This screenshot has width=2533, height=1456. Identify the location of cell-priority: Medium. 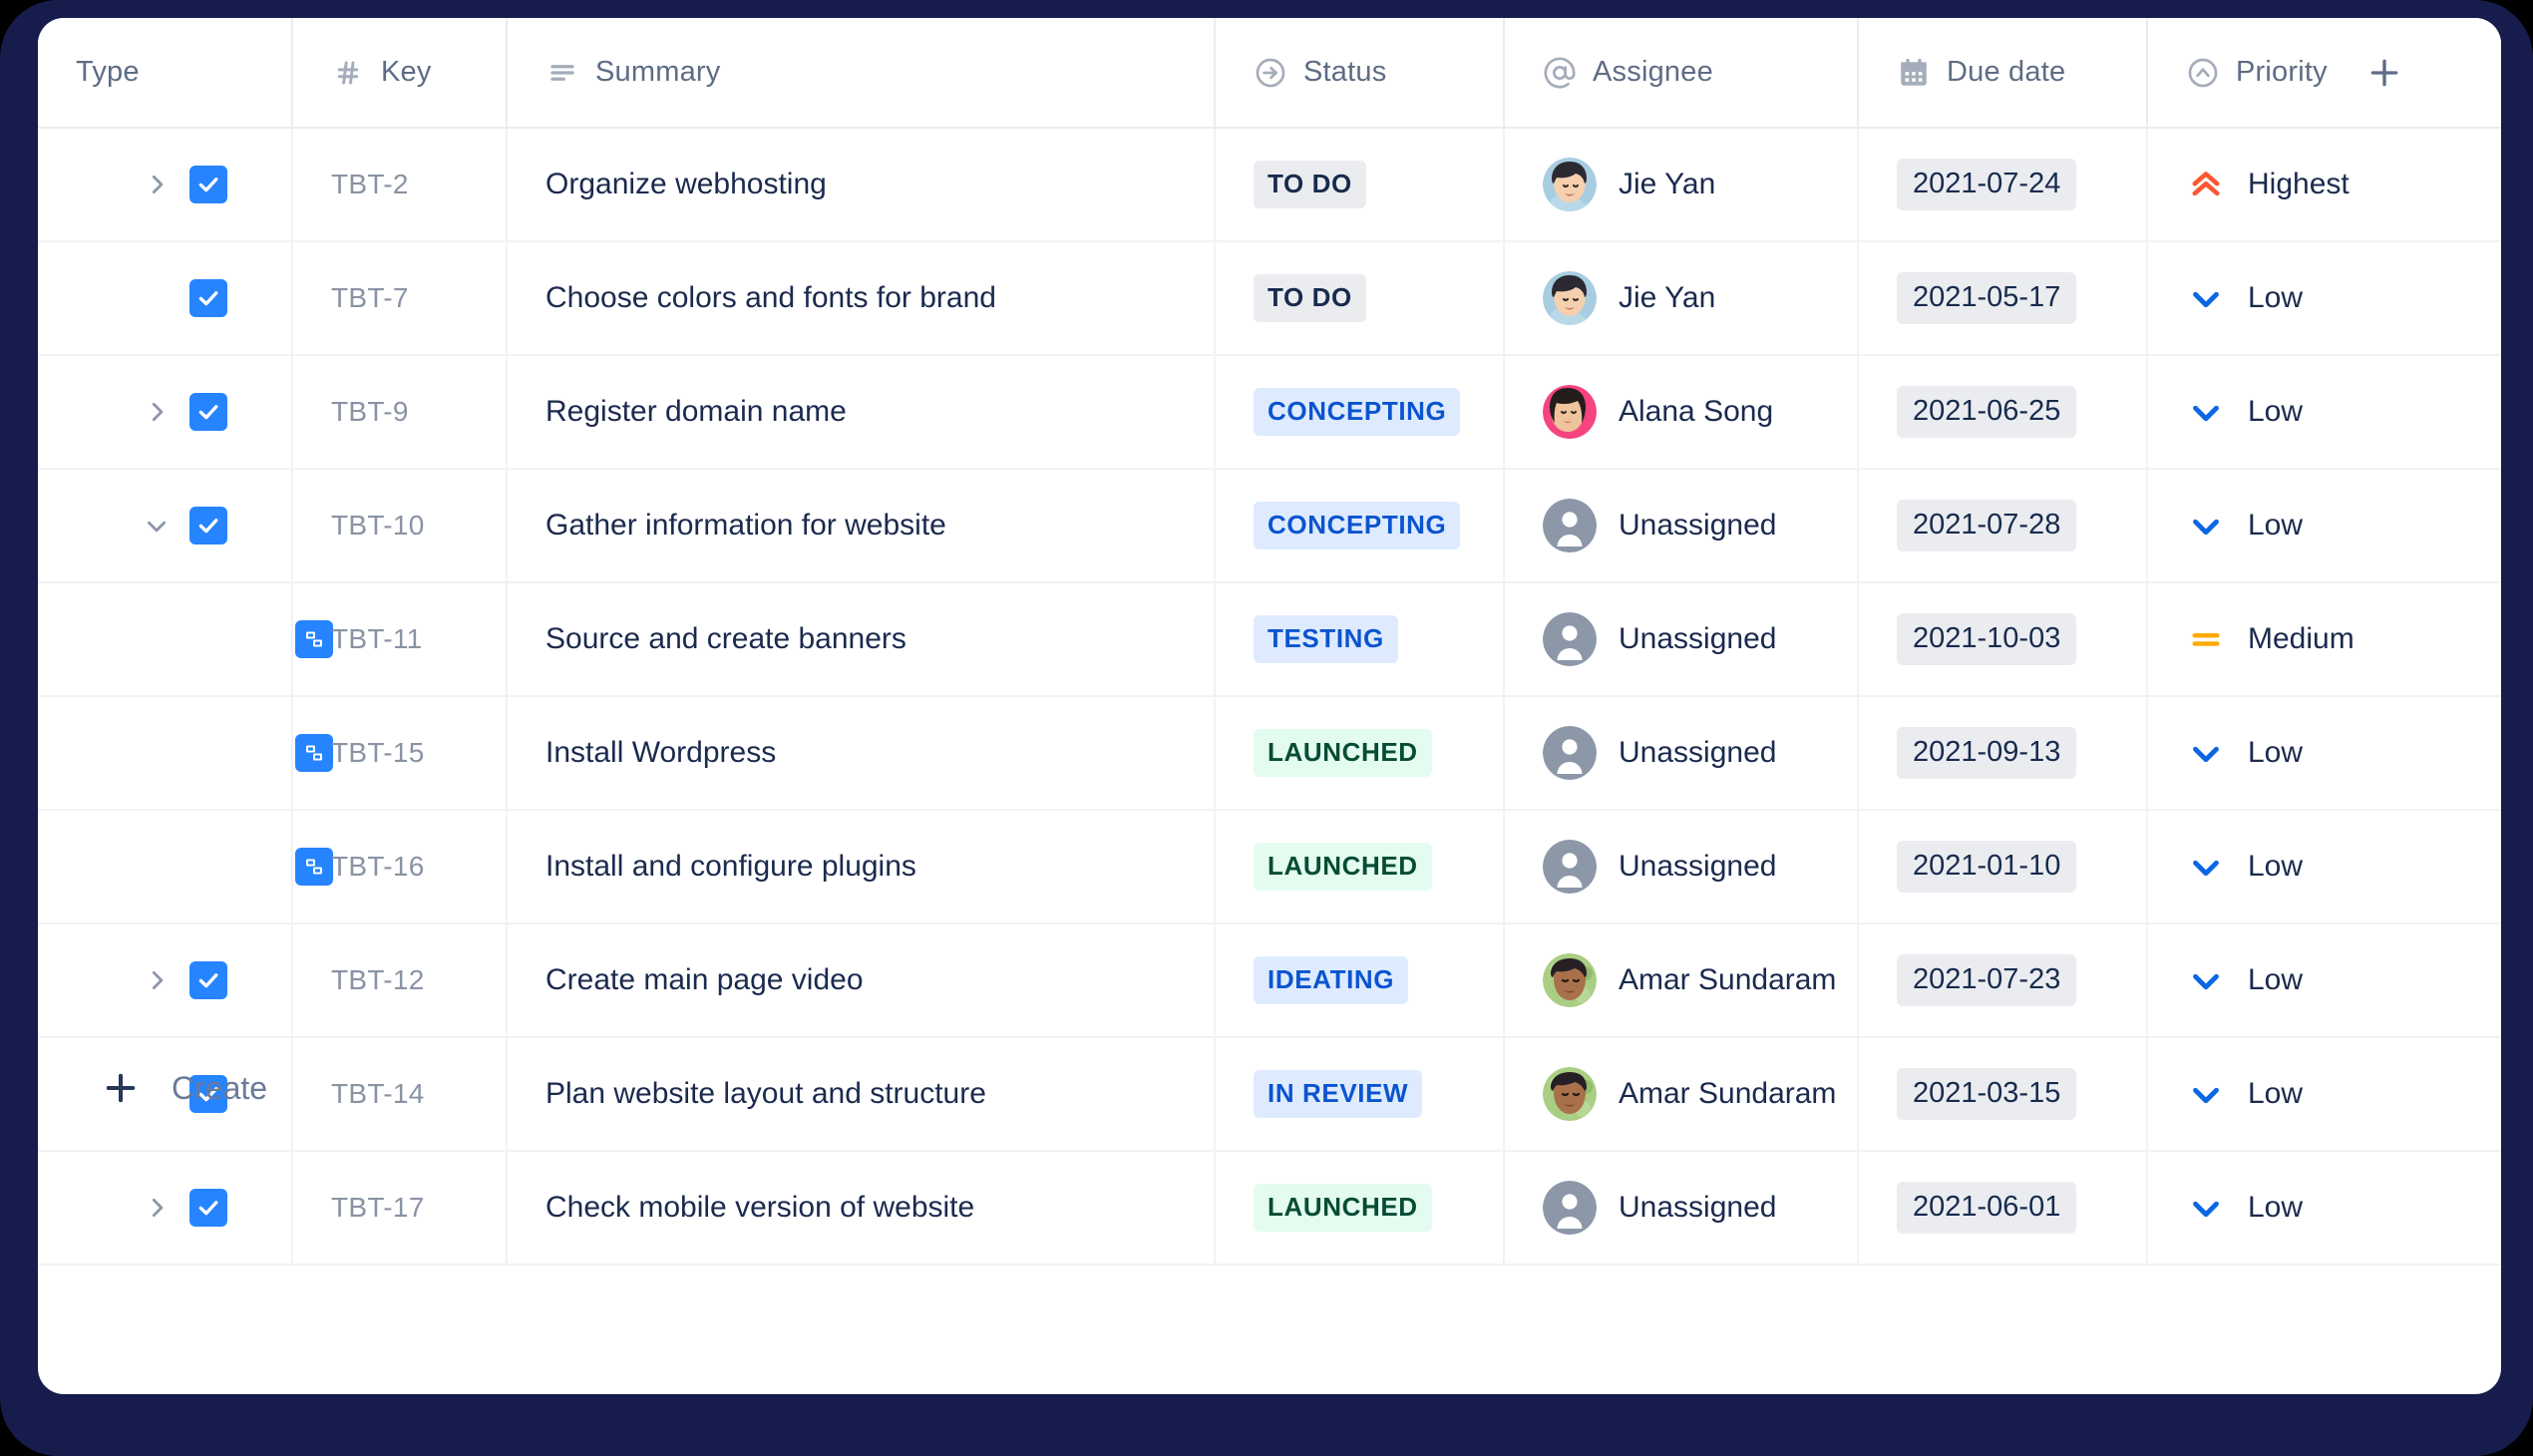
(2323, 639).